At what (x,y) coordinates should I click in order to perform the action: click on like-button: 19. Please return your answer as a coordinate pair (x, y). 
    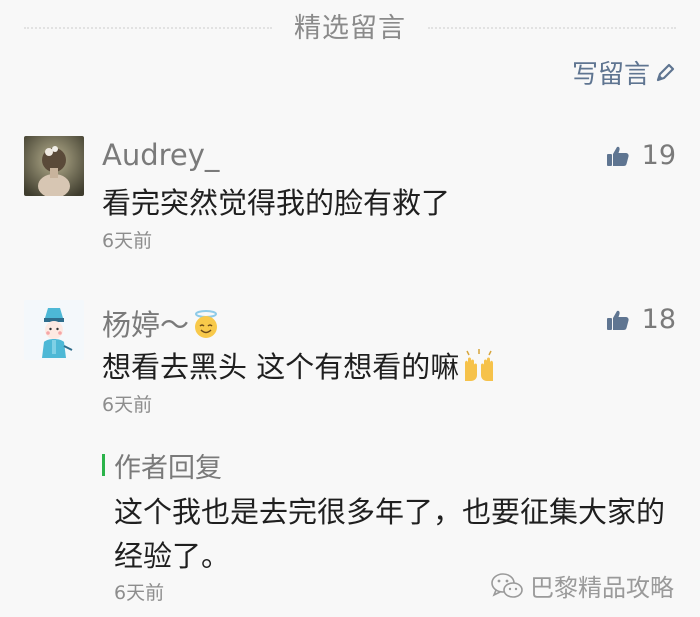
    Looking at the image, I should click on (641, 155).